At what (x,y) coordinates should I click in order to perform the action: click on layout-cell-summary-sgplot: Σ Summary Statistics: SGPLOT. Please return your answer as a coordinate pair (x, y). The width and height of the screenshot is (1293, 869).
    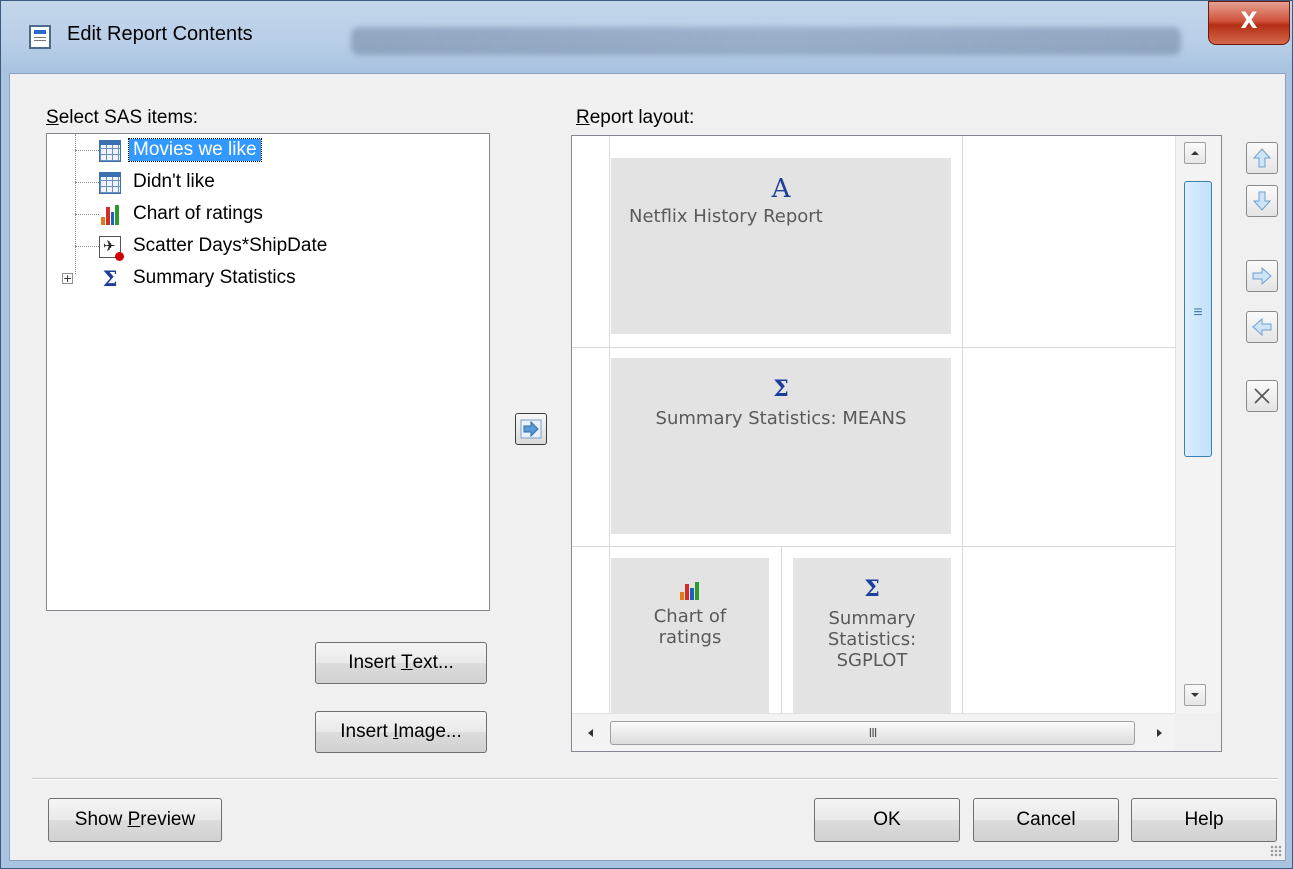
    Looking at the image, I should click on (872, 638).